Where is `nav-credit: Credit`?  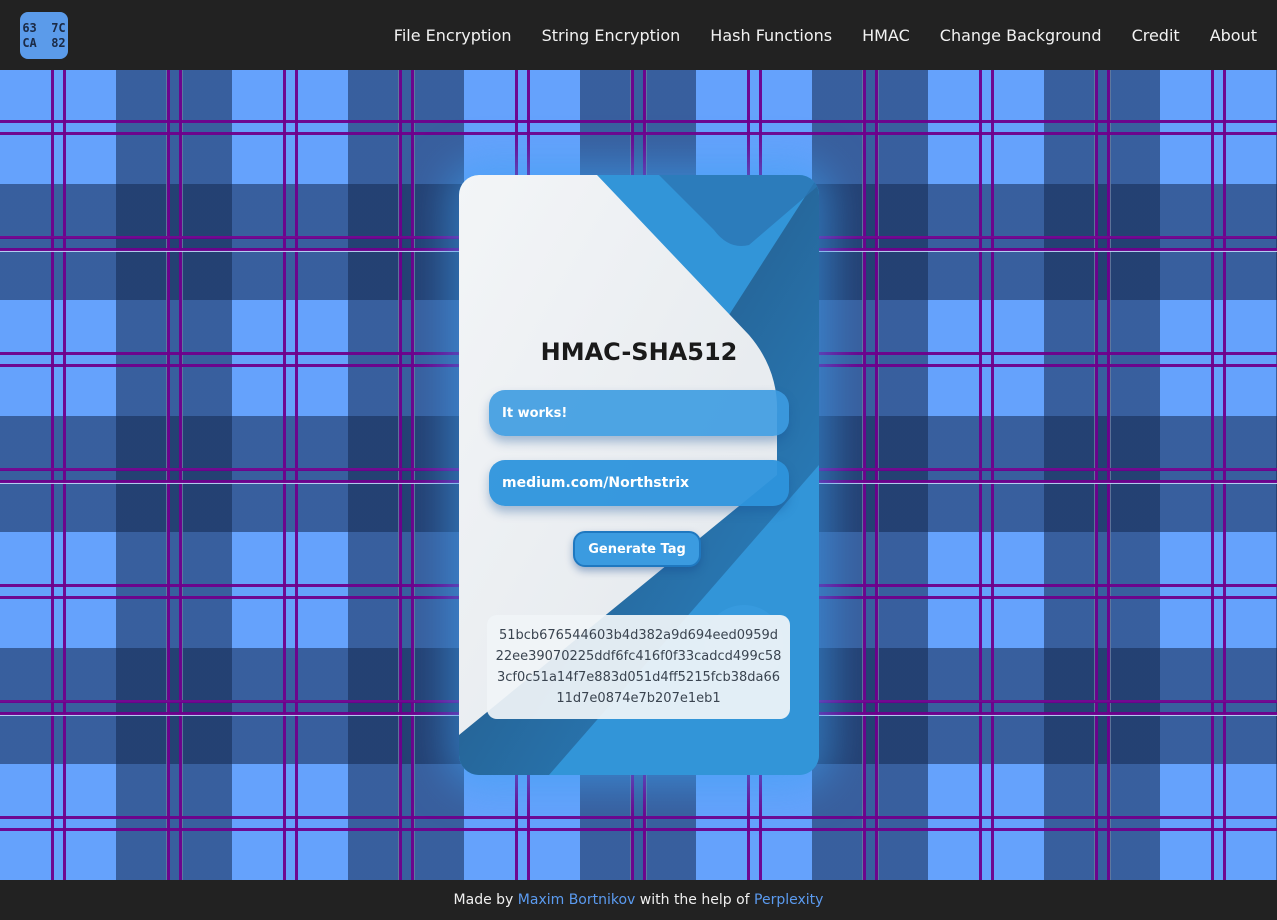
nav-credit: Credit is located at coordinates (1156, 35).